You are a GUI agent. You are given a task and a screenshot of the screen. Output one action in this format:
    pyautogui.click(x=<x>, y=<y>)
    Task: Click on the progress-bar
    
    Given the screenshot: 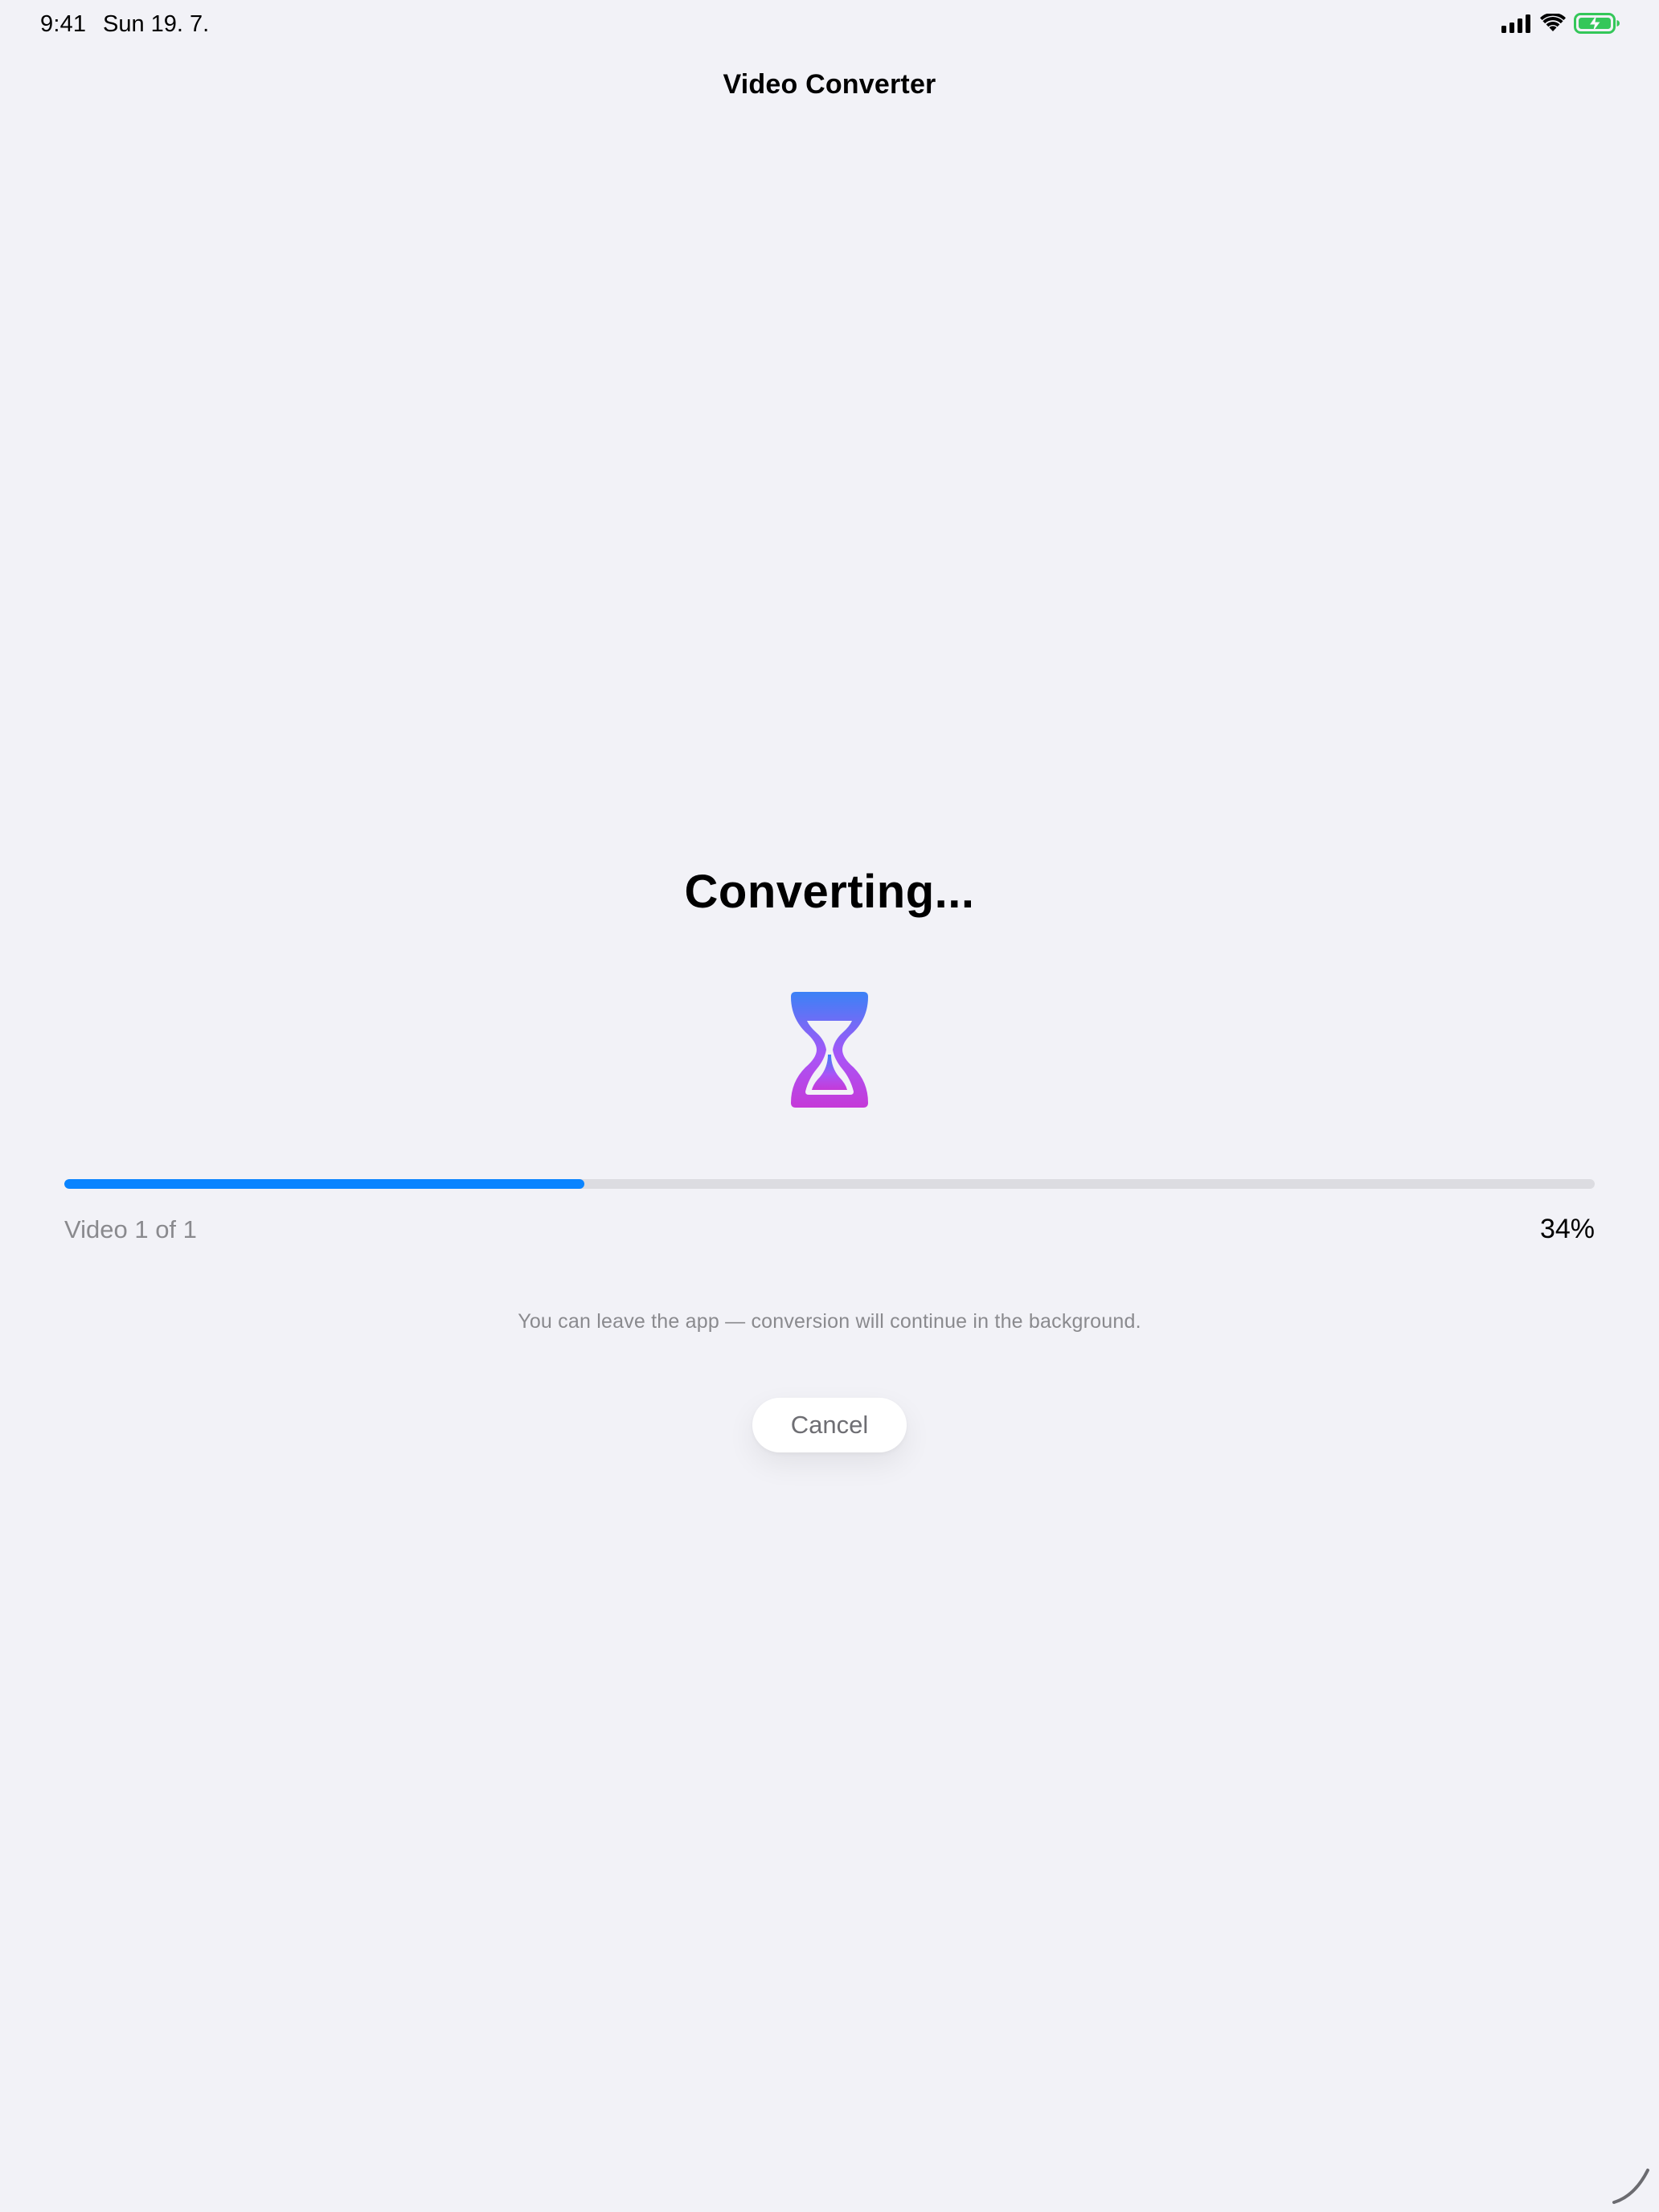 What is the action you would take?
    pyautogui.click(x=829, y=1184)
    